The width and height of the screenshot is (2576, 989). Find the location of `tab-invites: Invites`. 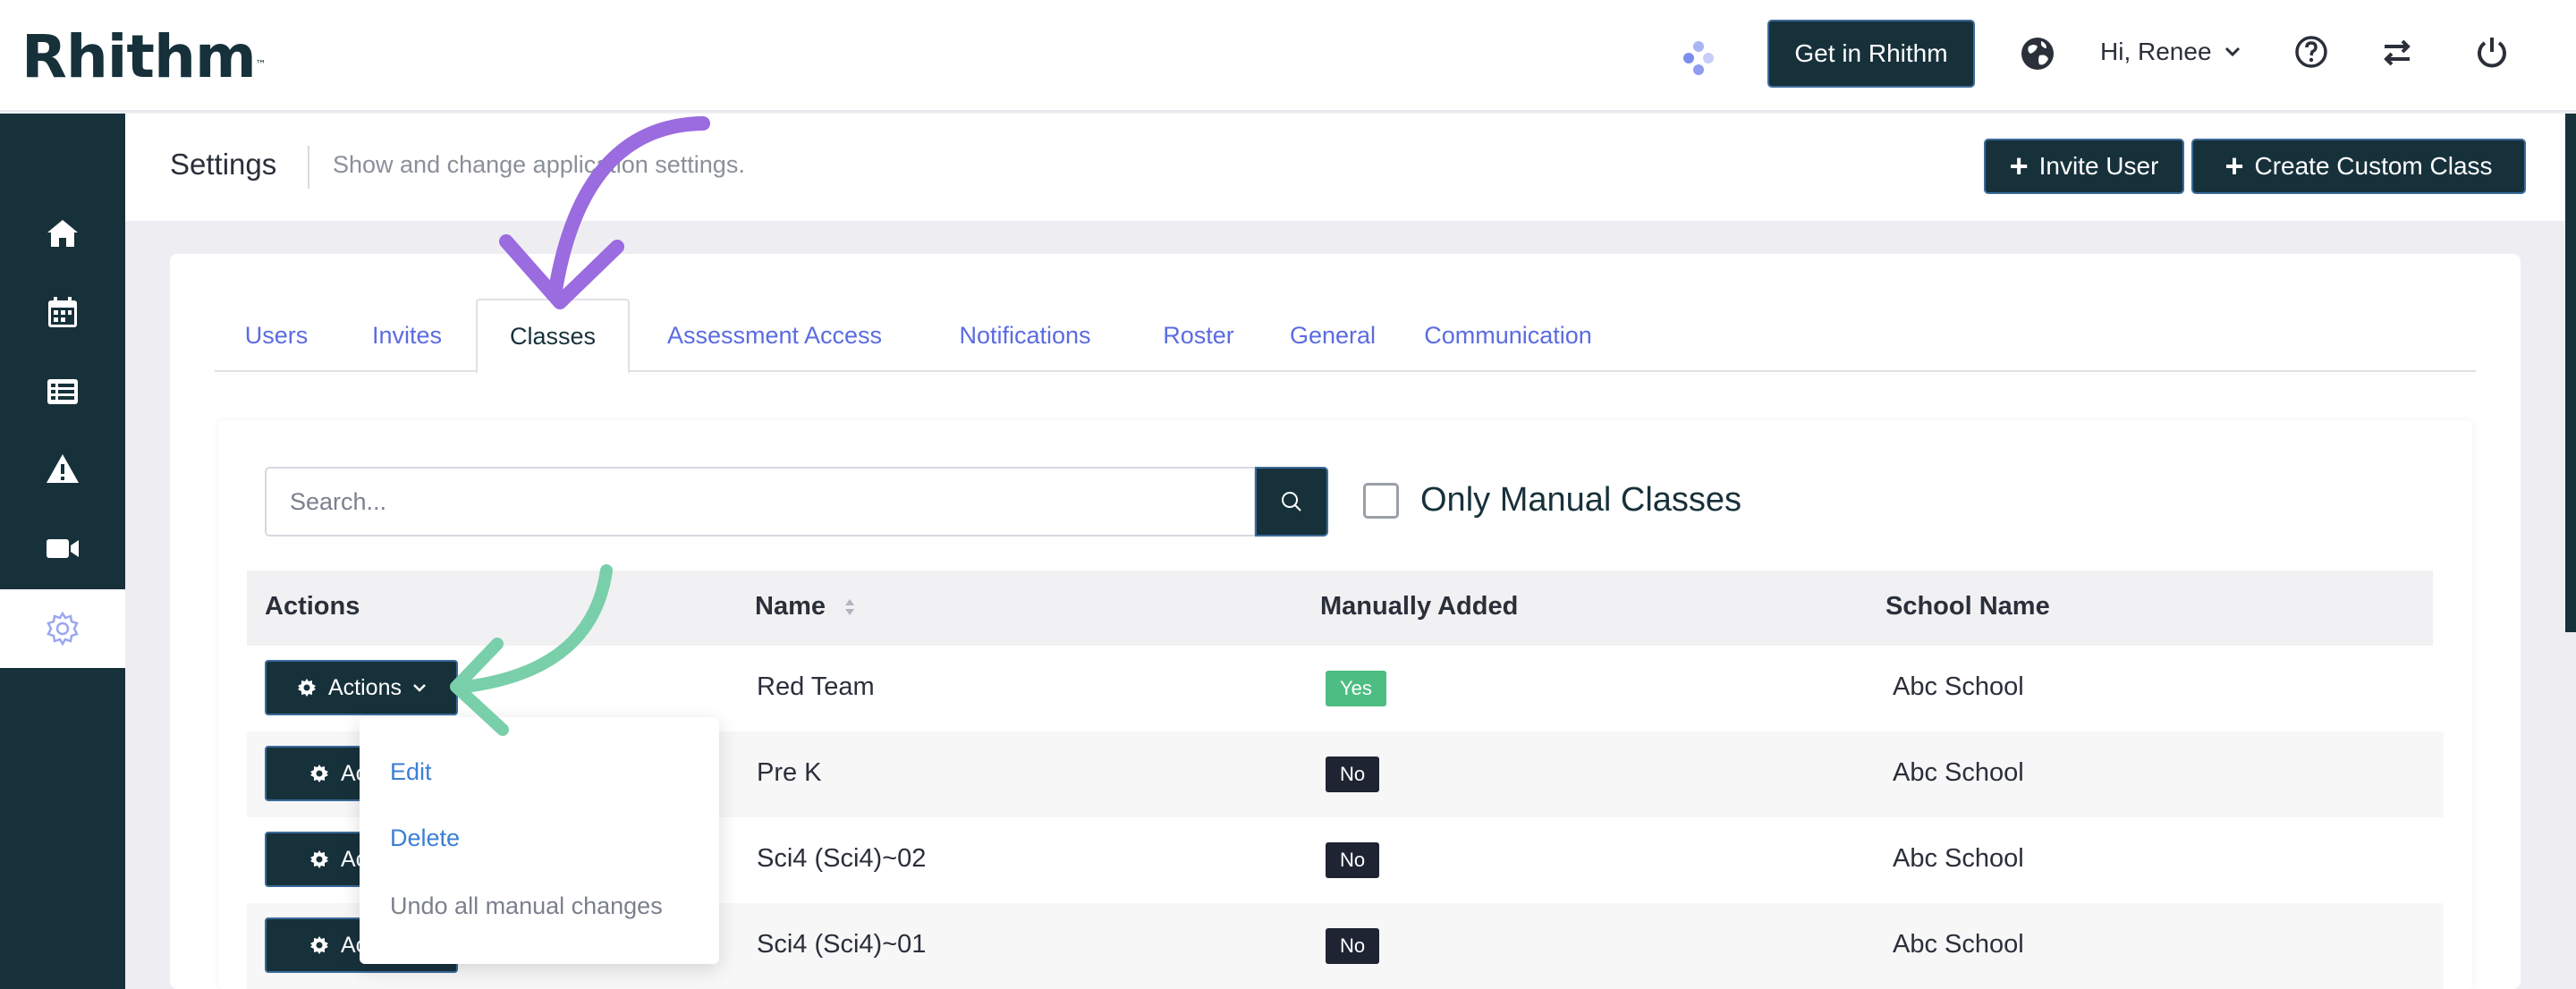

tab-invites: Invites is located at coordinates (407, 335).